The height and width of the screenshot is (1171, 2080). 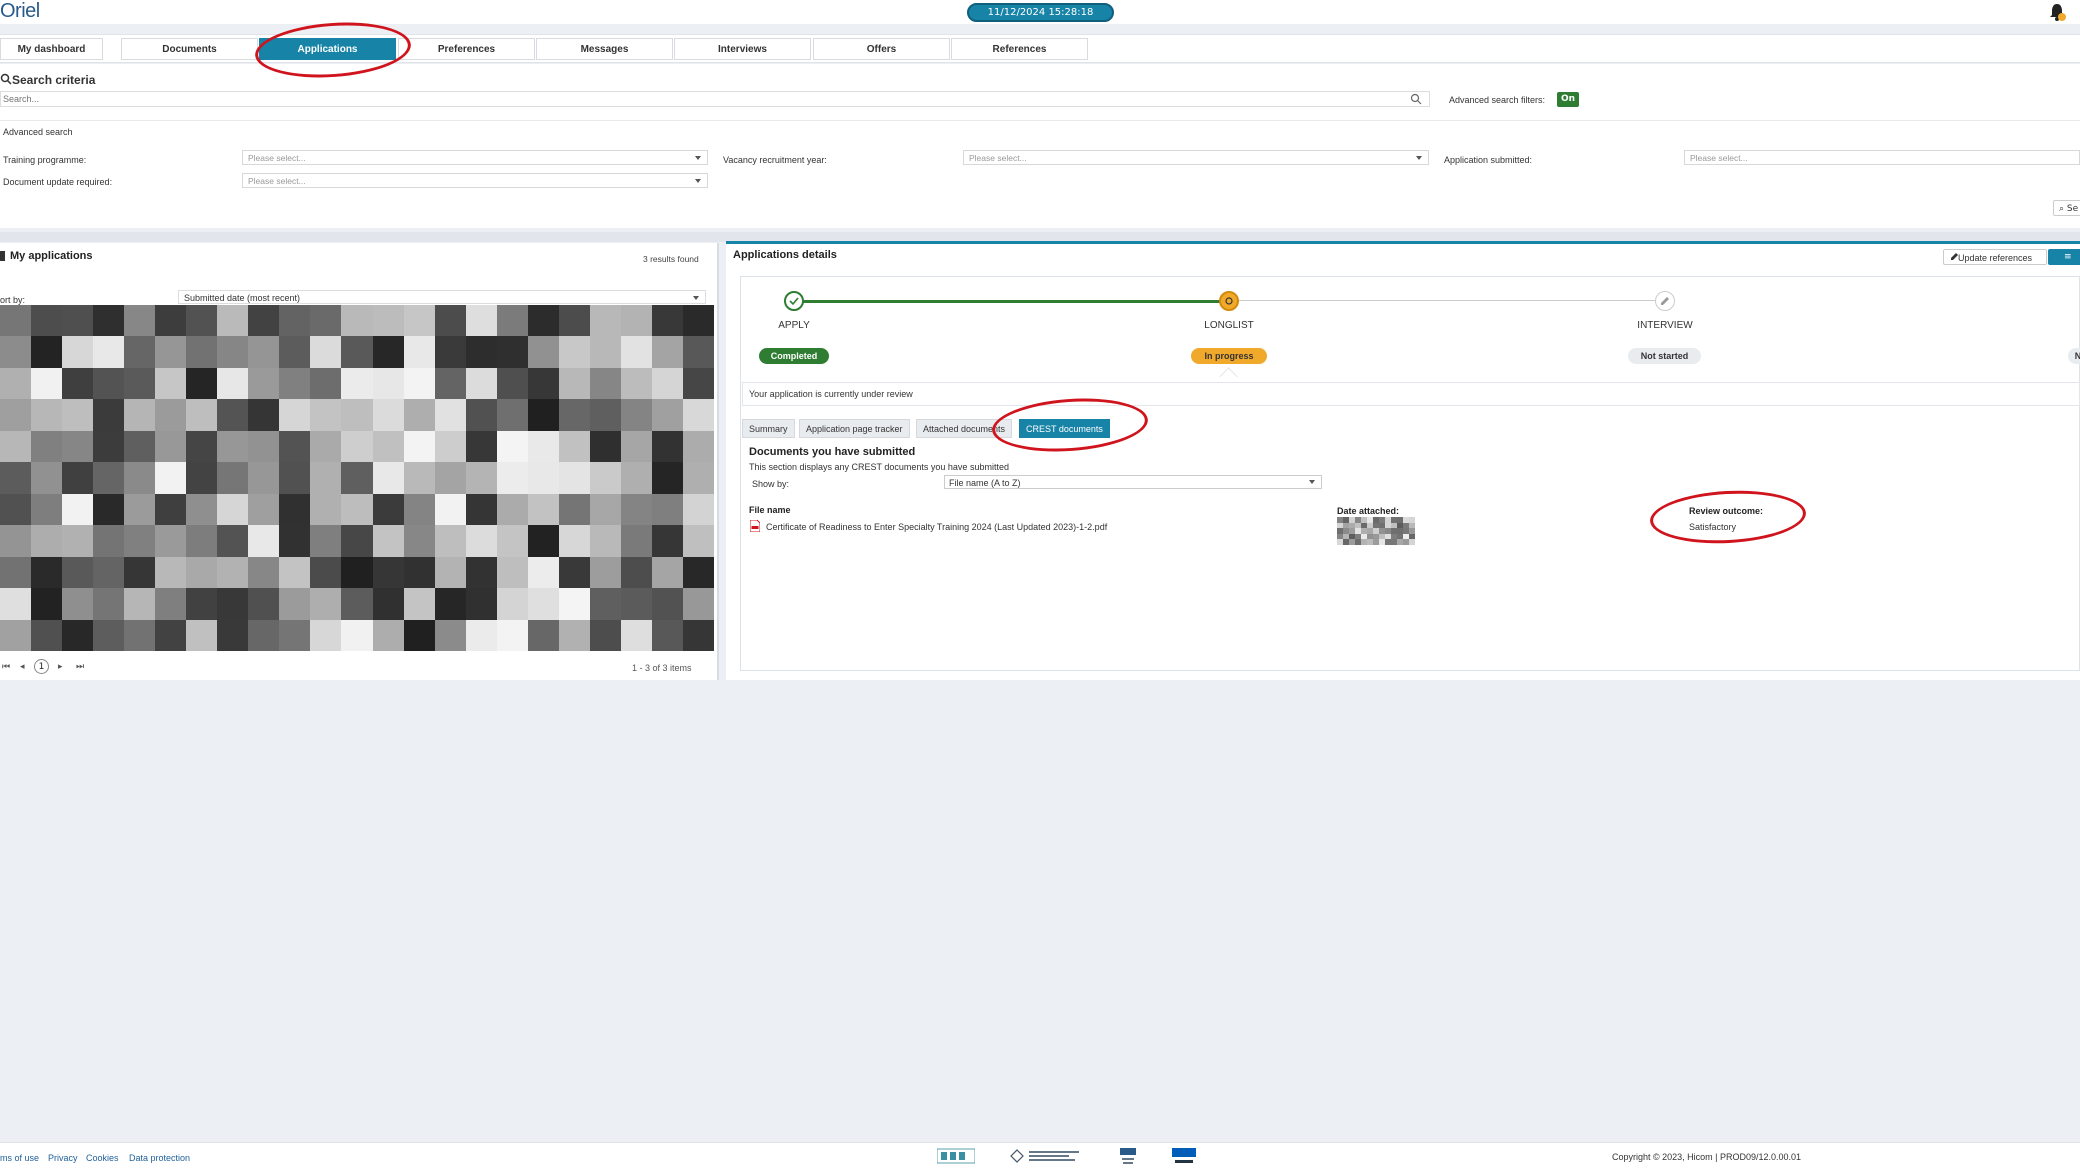 I want to click on search-button-label: Se, so click(x=2072, y=209).